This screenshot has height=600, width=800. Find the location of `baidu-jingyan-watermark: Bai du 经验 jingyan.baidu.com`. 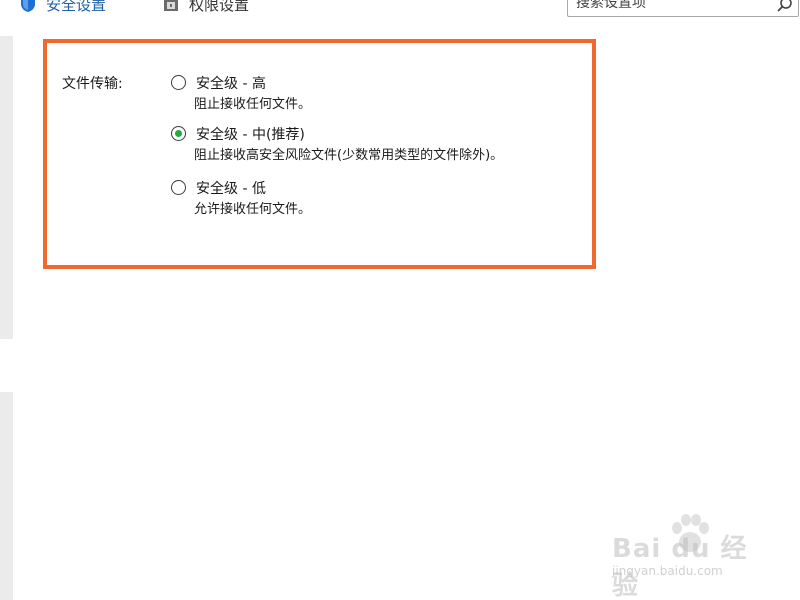

baidu-jingyan-watermark: Bai du 经验 jingyan.baidu.com is located at coordinates (692, 556).